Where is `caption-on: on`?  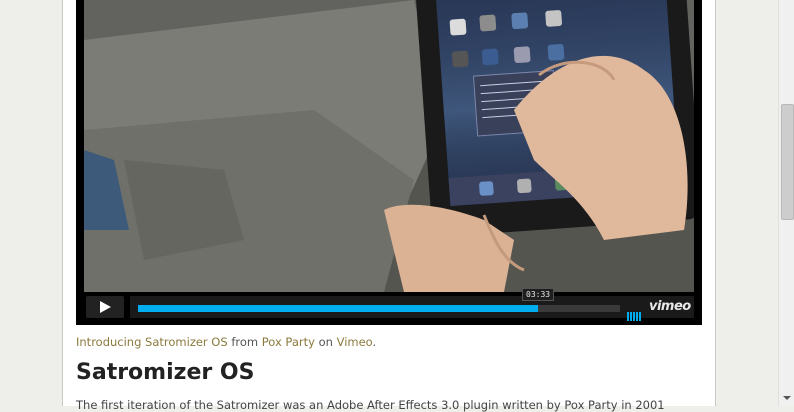
caption-on: on is located at coordinates (325, 342).